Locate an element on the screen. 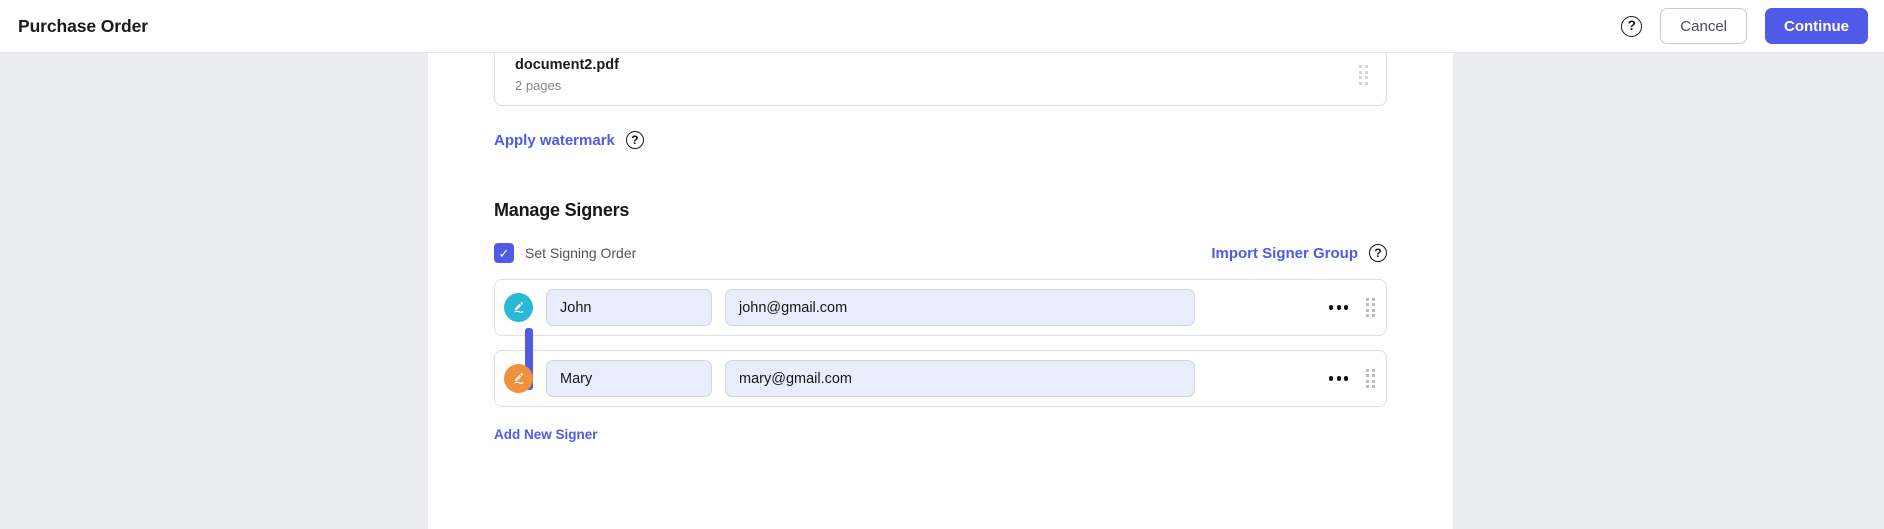 The height and width of the screenshot is (529, 1884). signer-email-input: john@gmail.com is located at coordinates (960, 307).